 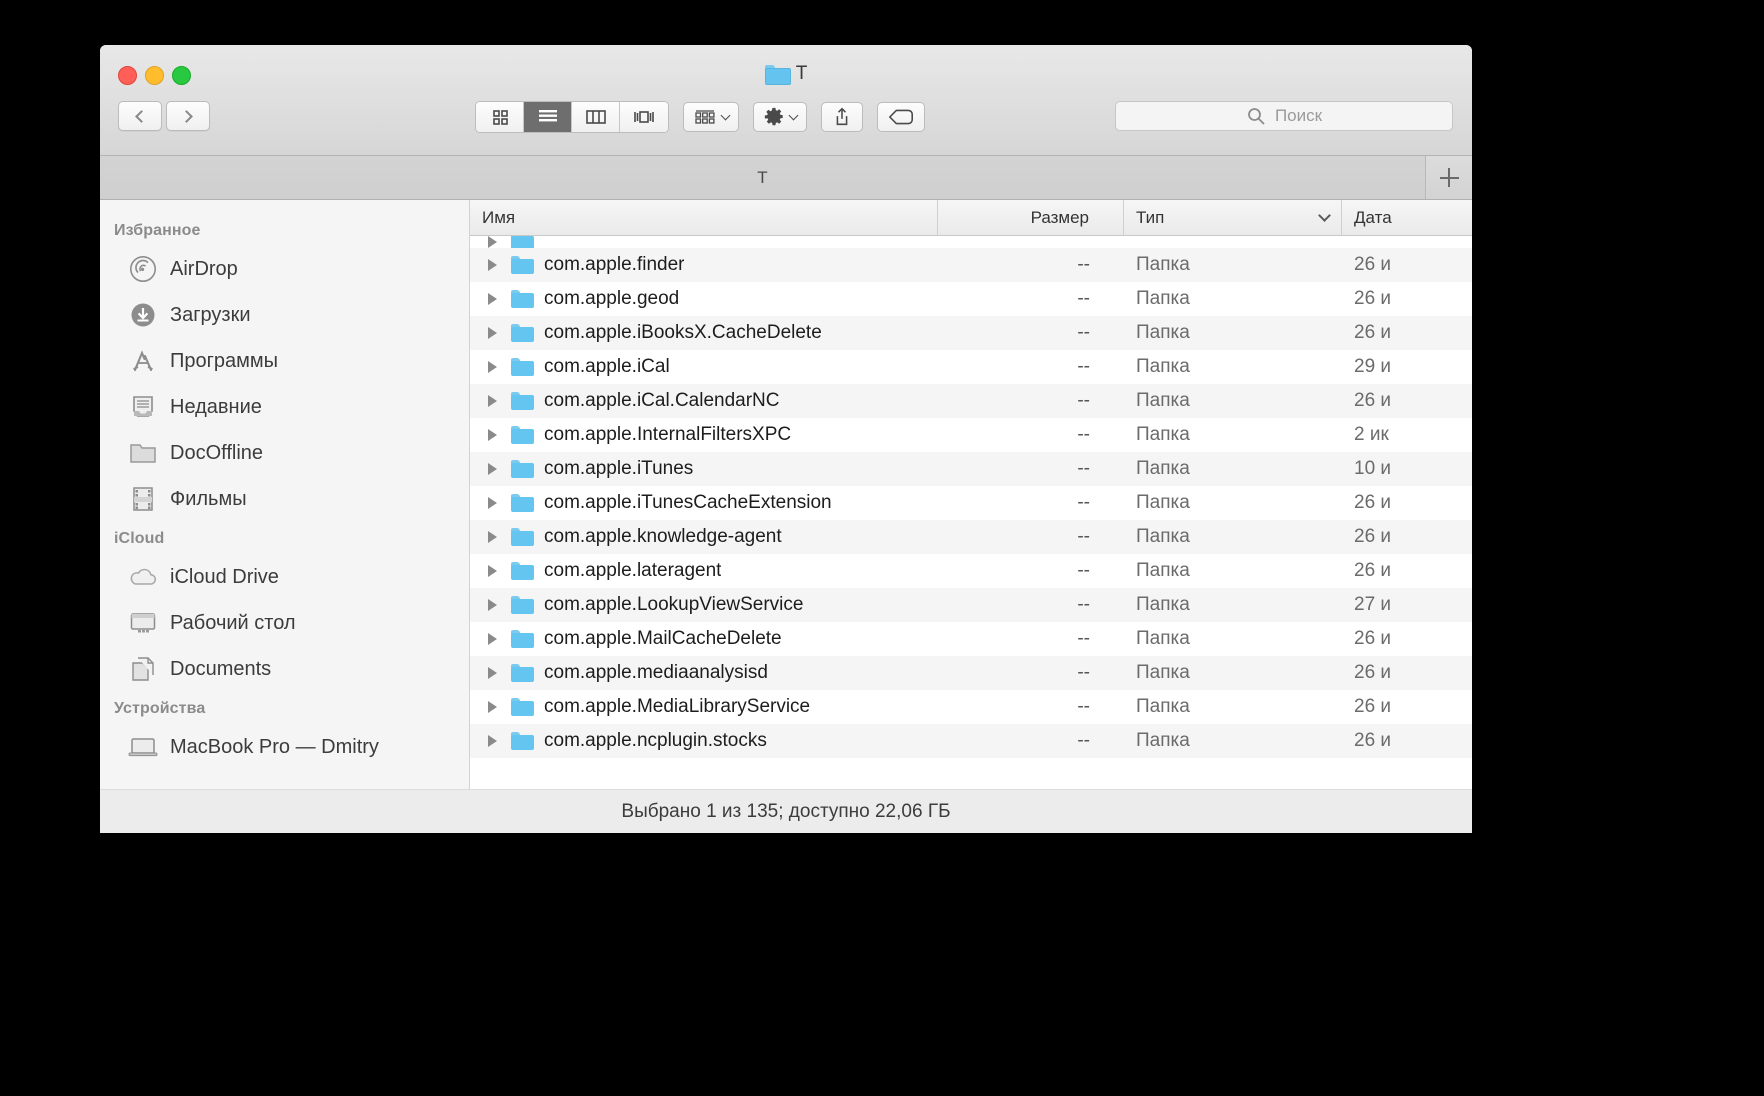 What do you see at coordinates (284, 577) in the screenshot?
I see `sidebar-item-icloud-drive: iCloud Drive` at bounding box center [284, 577].